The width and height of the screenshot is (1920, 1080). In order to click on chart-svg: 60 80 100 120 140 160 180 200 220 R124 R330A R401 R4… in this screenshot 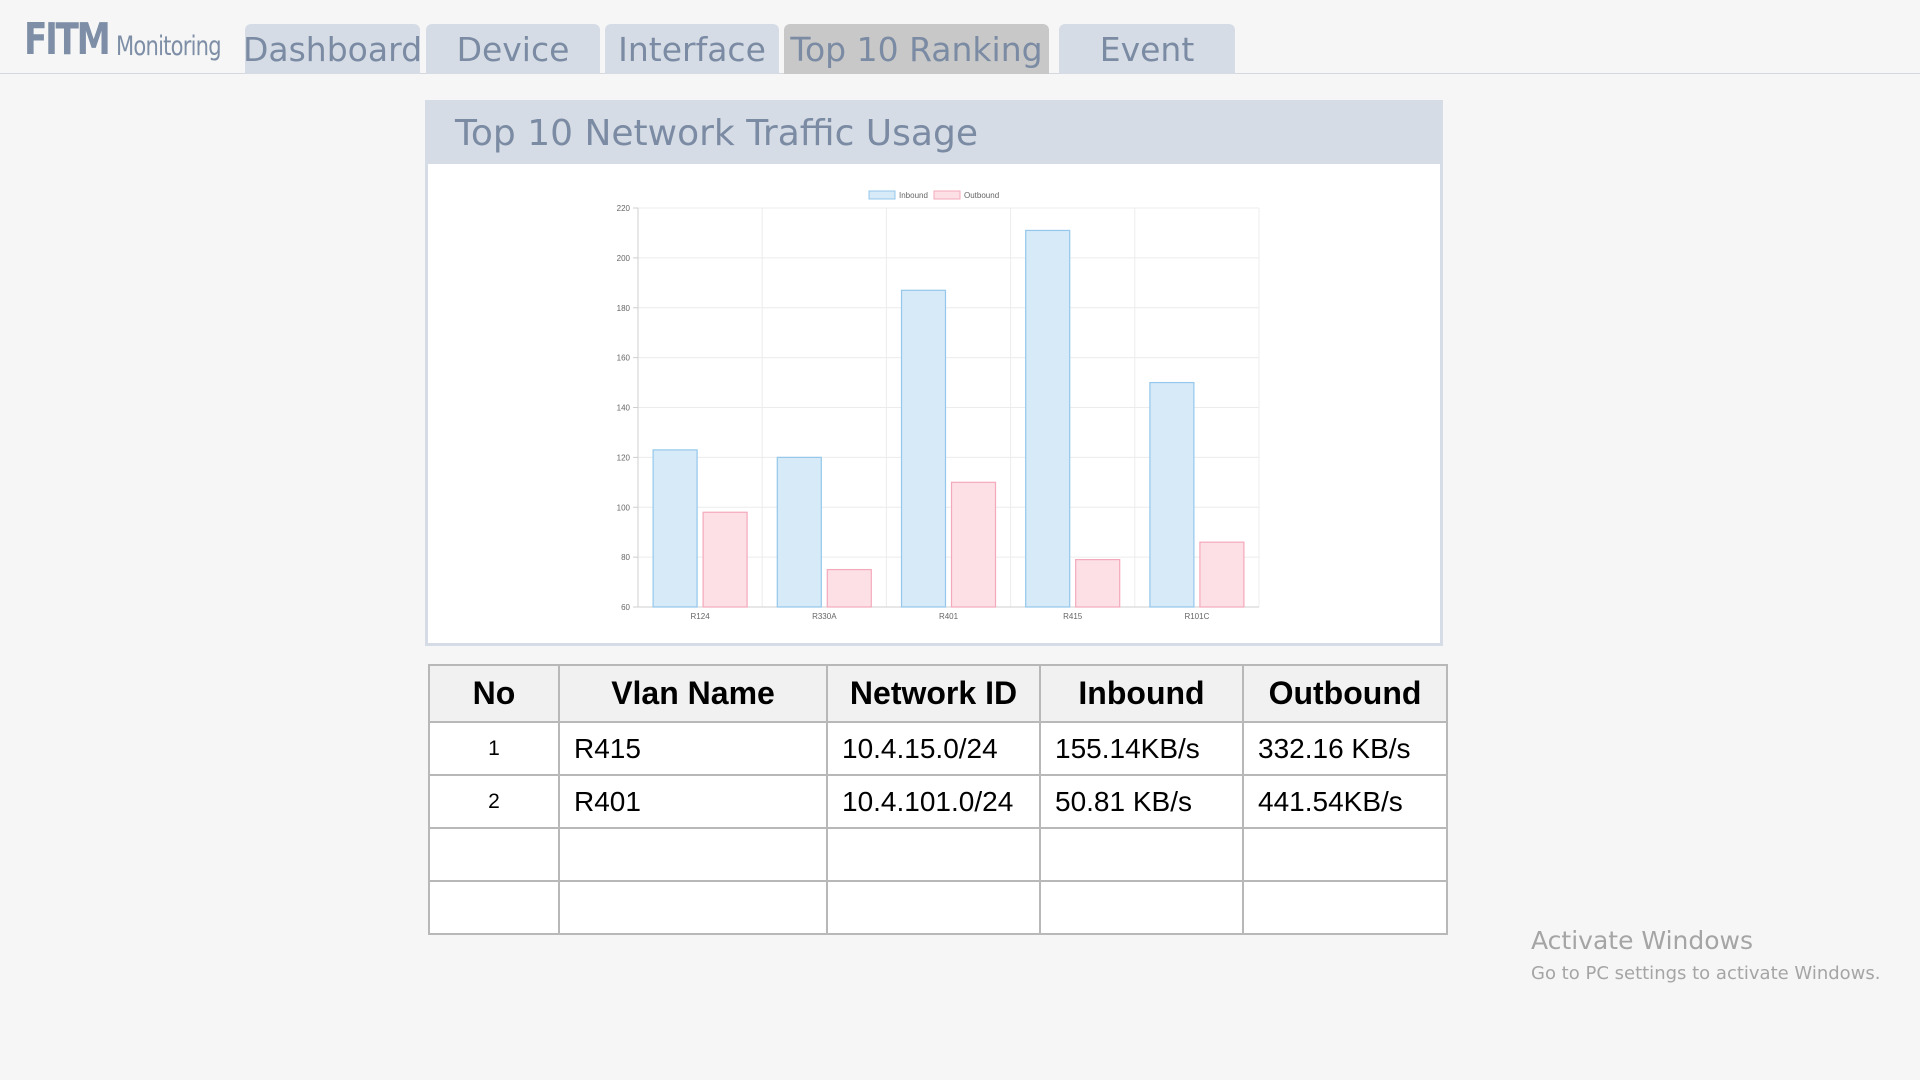, I will do `click(938, 405)`.